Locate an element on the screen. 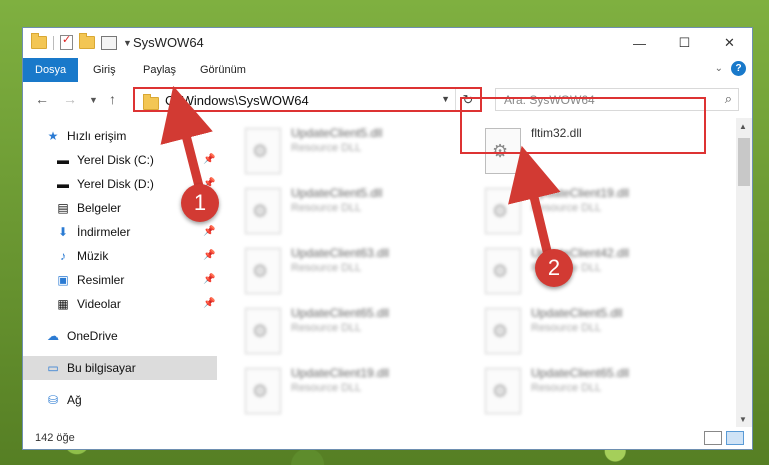 The image size is (769, 465). forward-arrow-icon: → is located at coordinates (70, 99).